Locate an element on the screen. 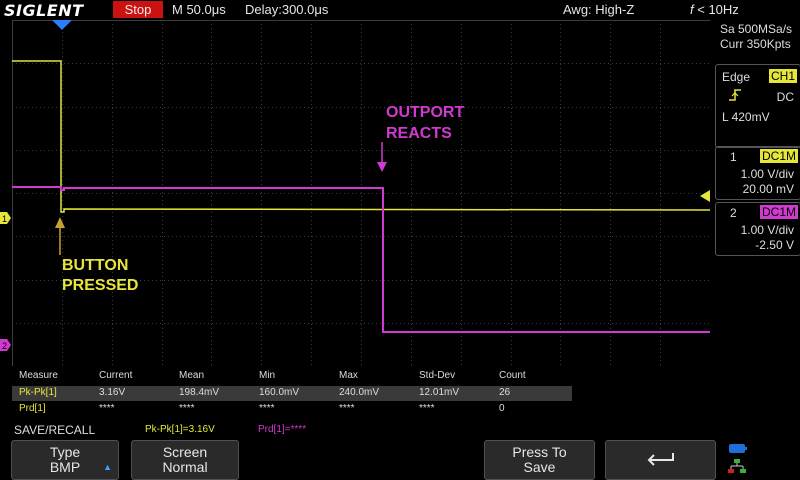 The width and height of the screenshot is (800, 480). ch1-info-box: 1 DC1M 1.00 V/div 20.00 mV is located at coordinates (757, 173).